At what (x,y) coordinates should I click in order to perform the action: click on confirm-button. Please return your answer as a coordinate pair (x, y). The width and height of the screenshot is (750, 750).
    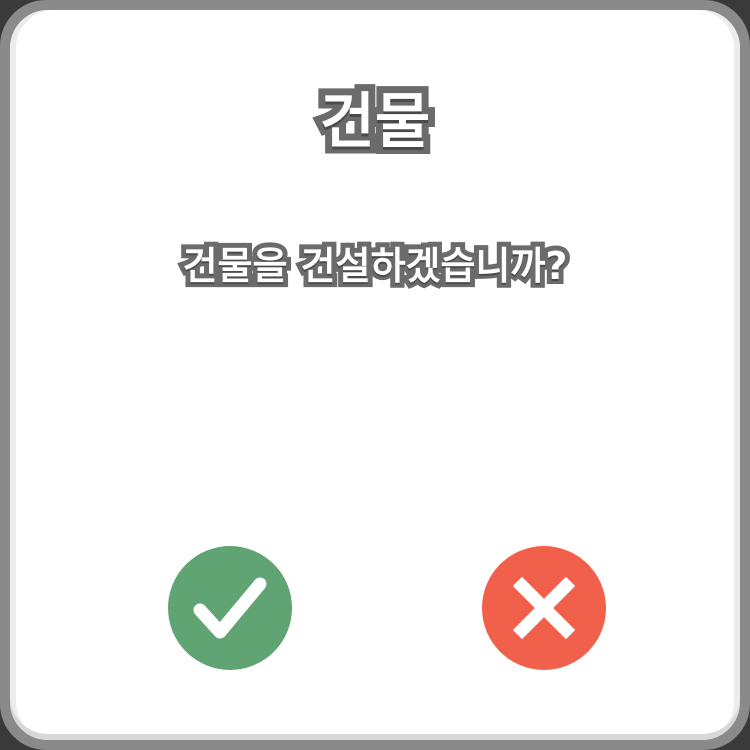
    Looking at the image, I should click on (230, 608).